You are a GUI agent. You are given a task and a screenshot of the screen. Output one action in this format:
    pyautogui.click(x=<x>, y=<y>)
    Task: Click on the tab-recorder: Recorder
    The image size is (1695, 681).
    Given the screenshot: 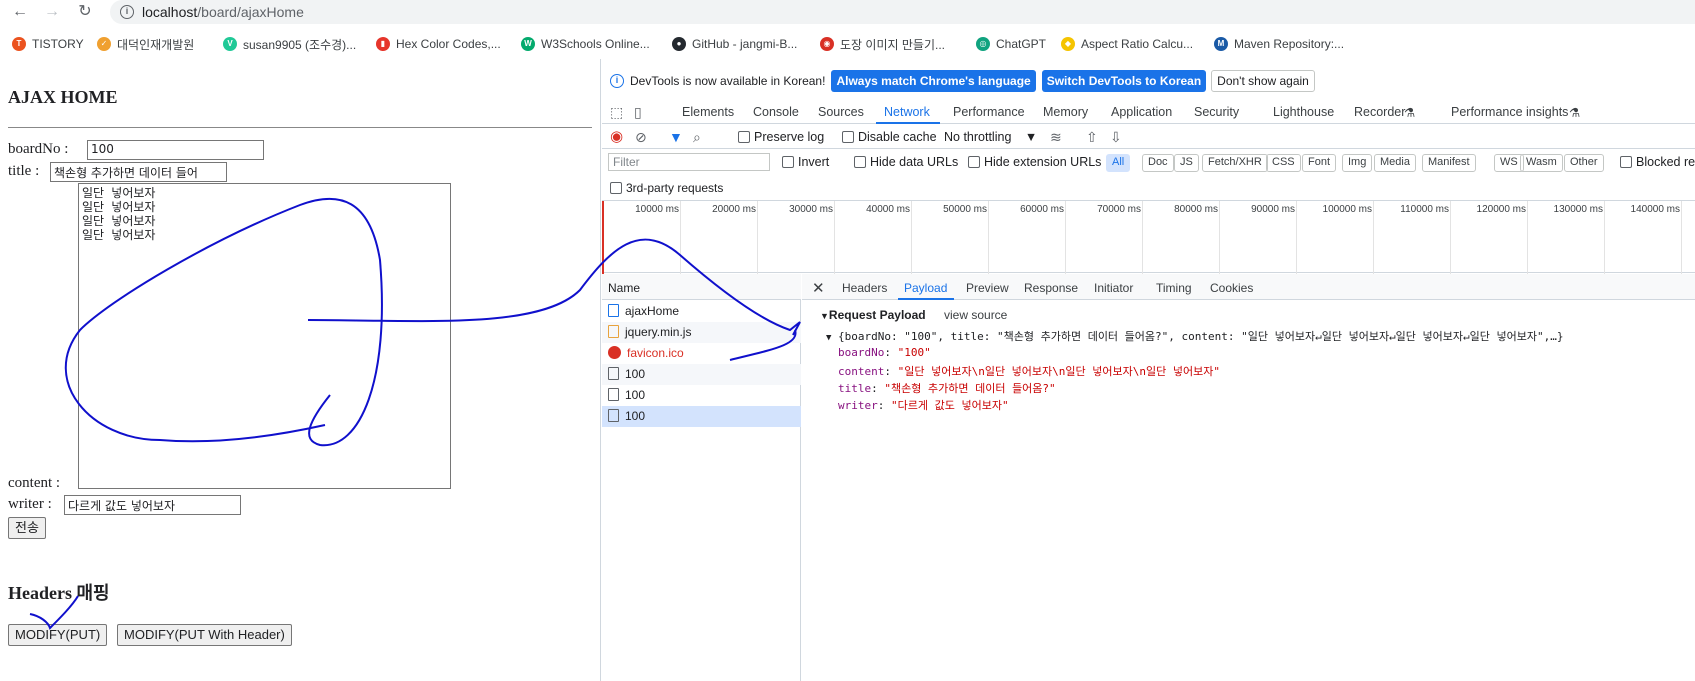 What is the action you would take?
    pyautogui.click(x=1379, y=112)
    